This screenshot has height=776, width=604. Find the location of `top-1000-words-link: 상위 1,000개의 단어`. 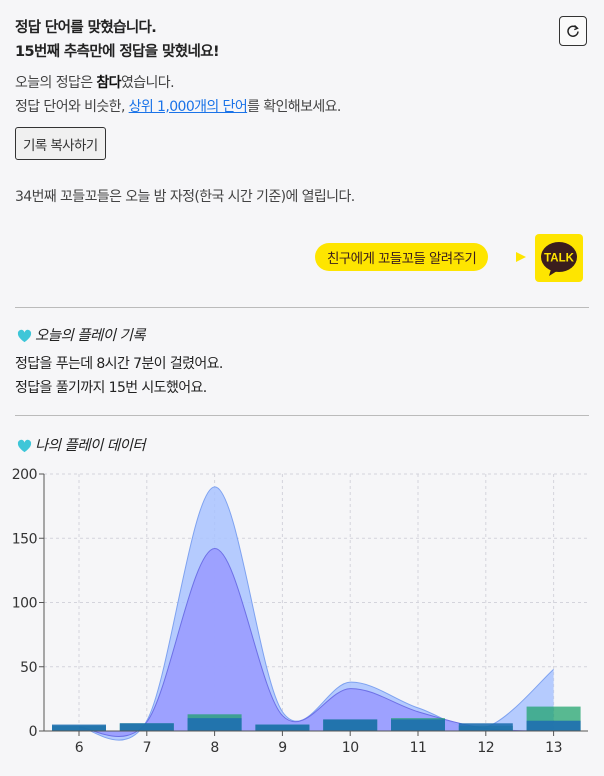

top-1000-words-link: 상위 1,000개의 단어 is located at coordinates (188, 107).